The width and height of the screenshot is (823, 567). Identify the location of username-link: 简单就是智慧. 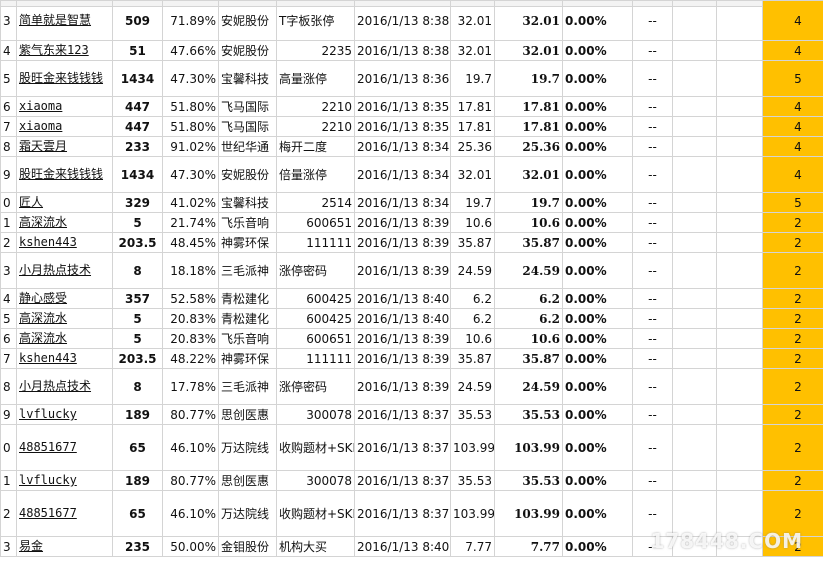
(64, 20).